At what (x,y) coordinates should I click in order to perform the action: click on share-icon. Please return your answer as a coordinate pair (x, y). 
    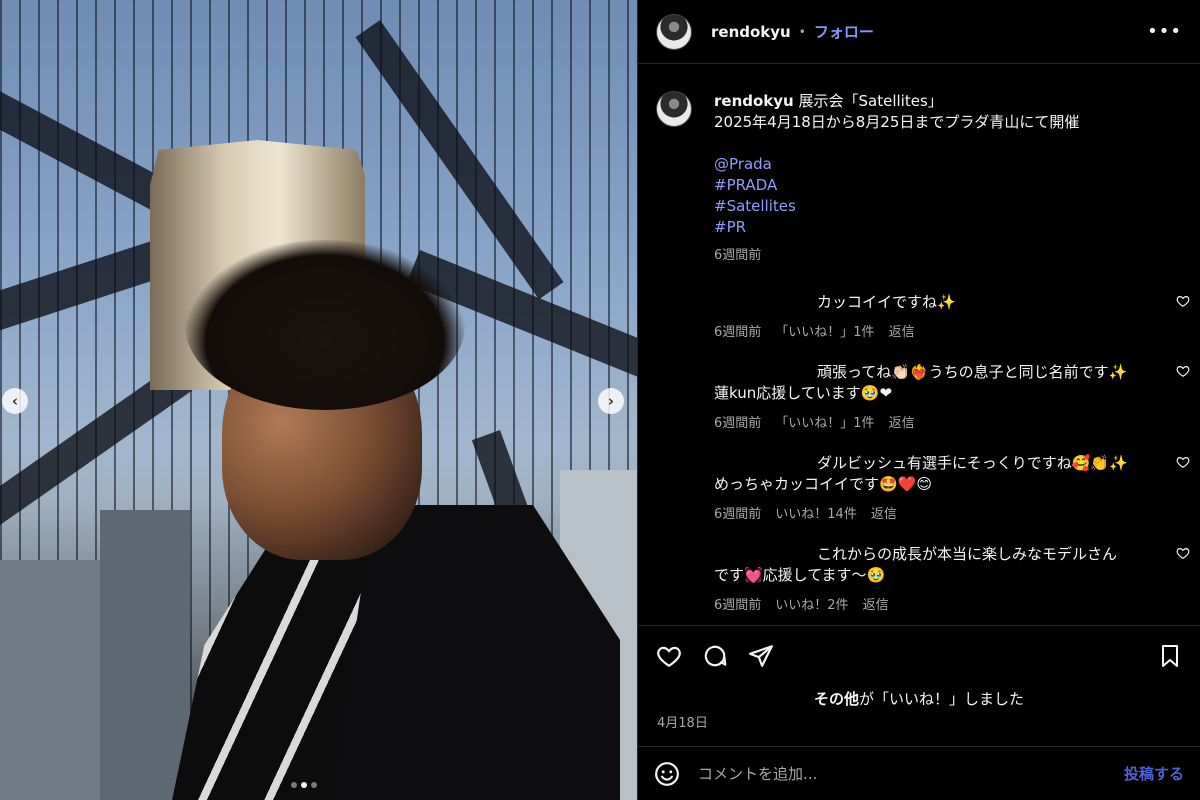
    Looking at the image, I should click on (761, 656).